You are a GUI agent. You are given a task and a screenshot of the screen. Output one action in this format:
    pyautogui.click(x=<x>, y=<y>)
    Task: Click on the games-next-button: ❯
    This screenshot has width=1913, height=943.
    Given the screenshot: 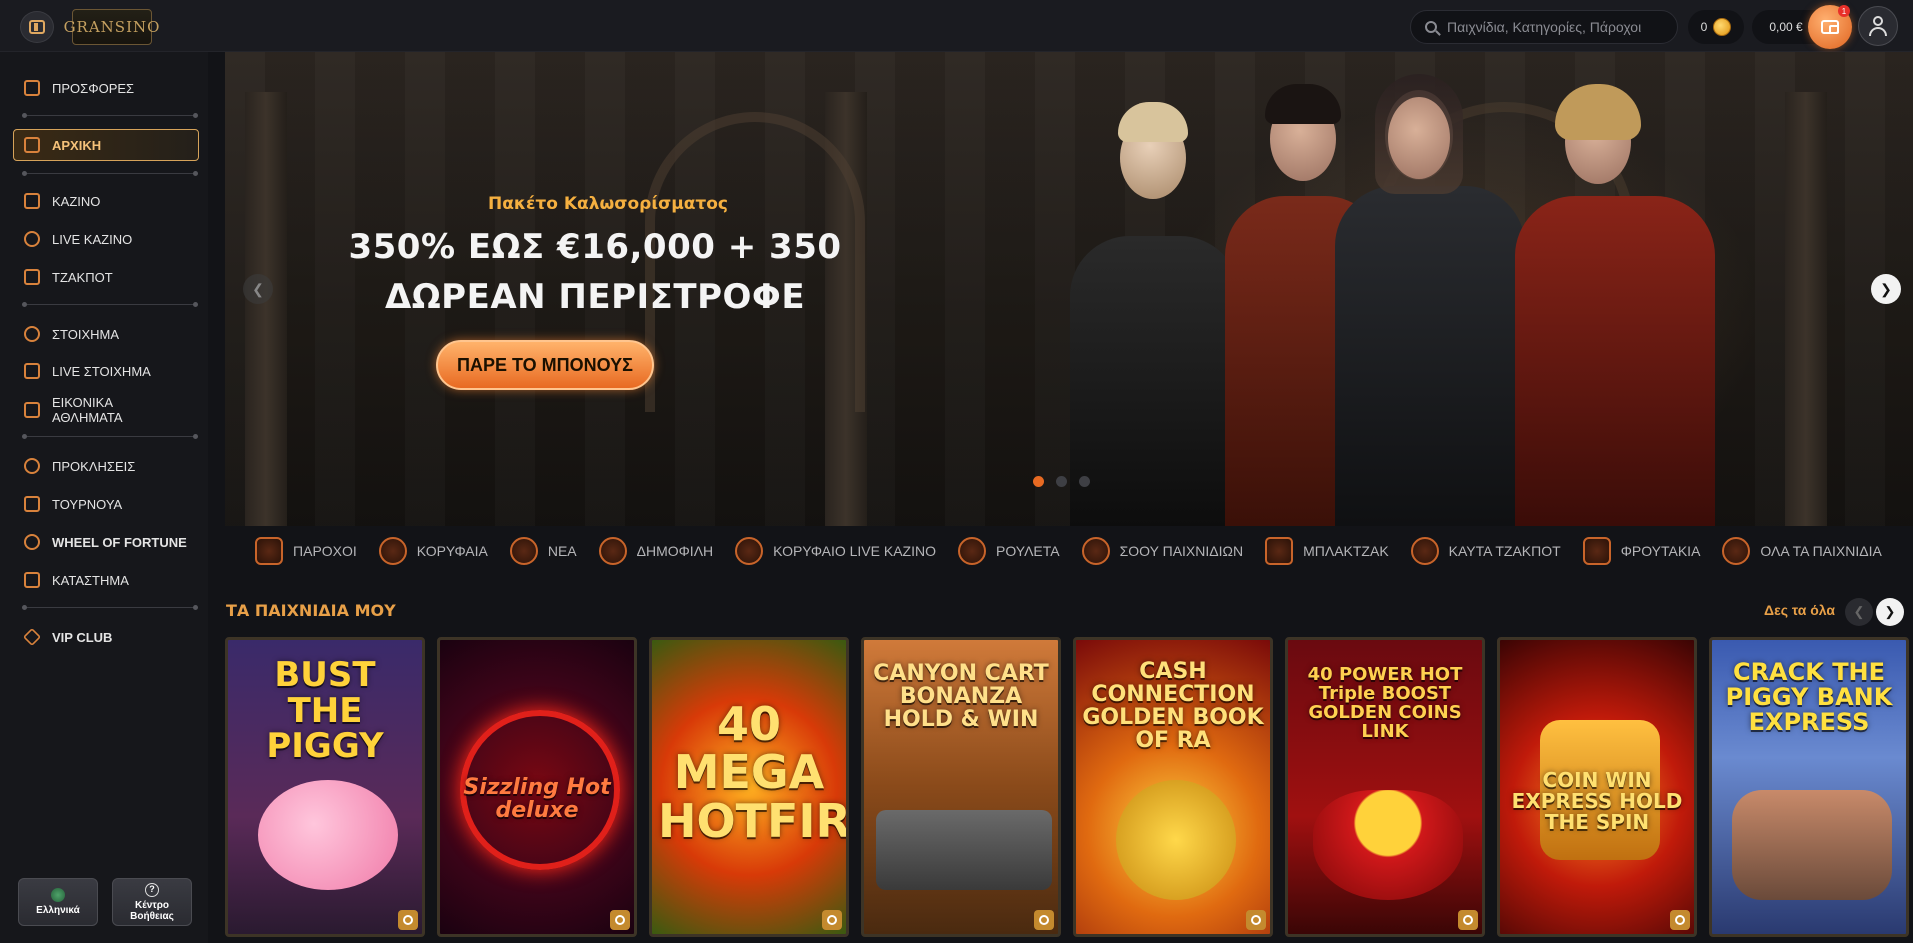 What is the action you would take?
    pyautogui.click(x=1890, y=612)
    